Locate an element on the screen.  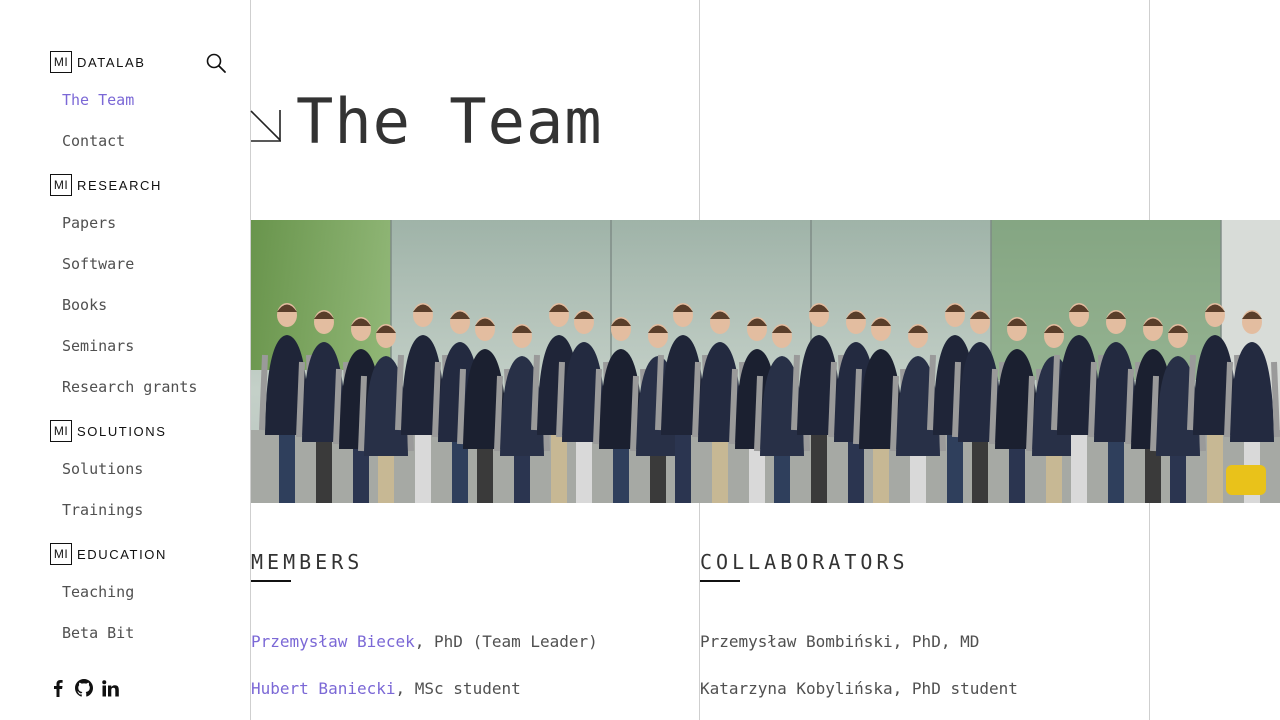
sidebar-item-books: Books is located at coordinates (84, 305).